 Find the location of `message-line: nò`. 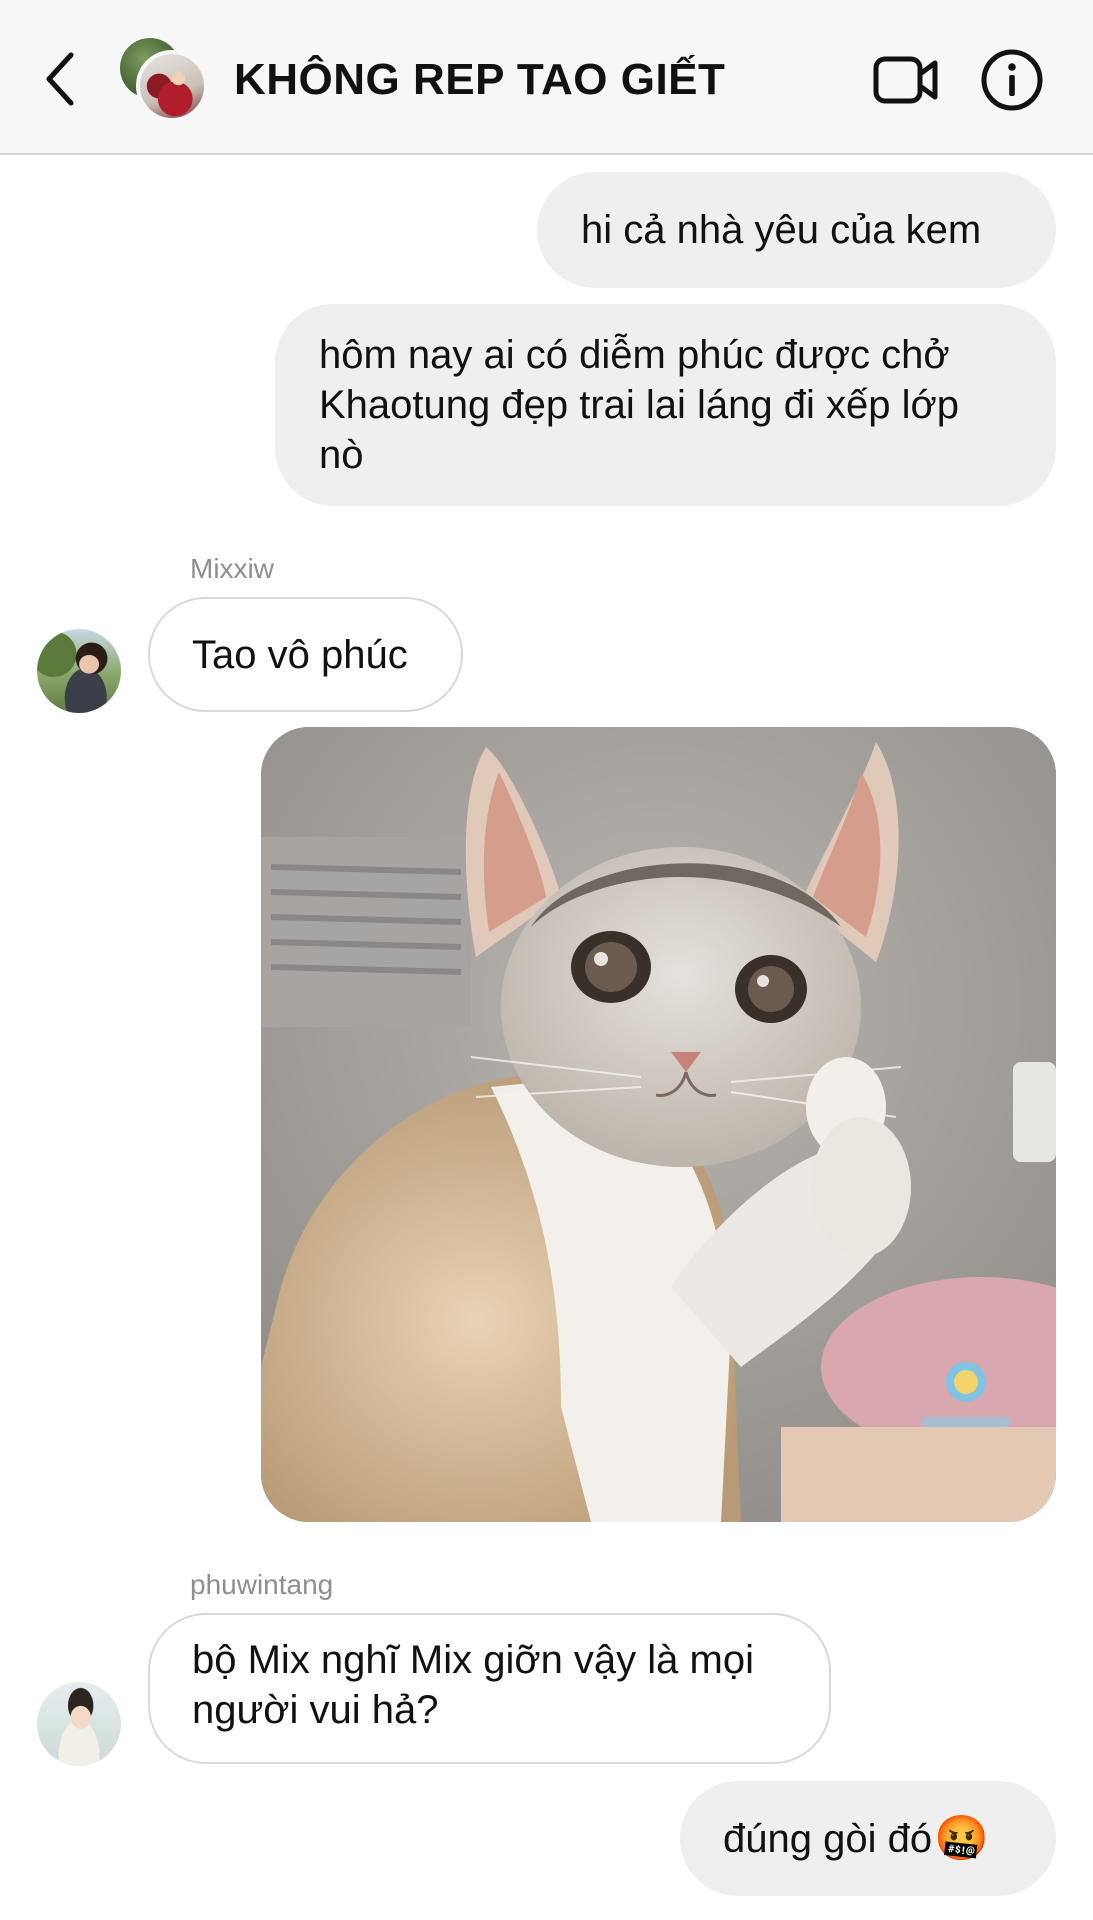

message-line: nò is located at coordinates (341, 455).